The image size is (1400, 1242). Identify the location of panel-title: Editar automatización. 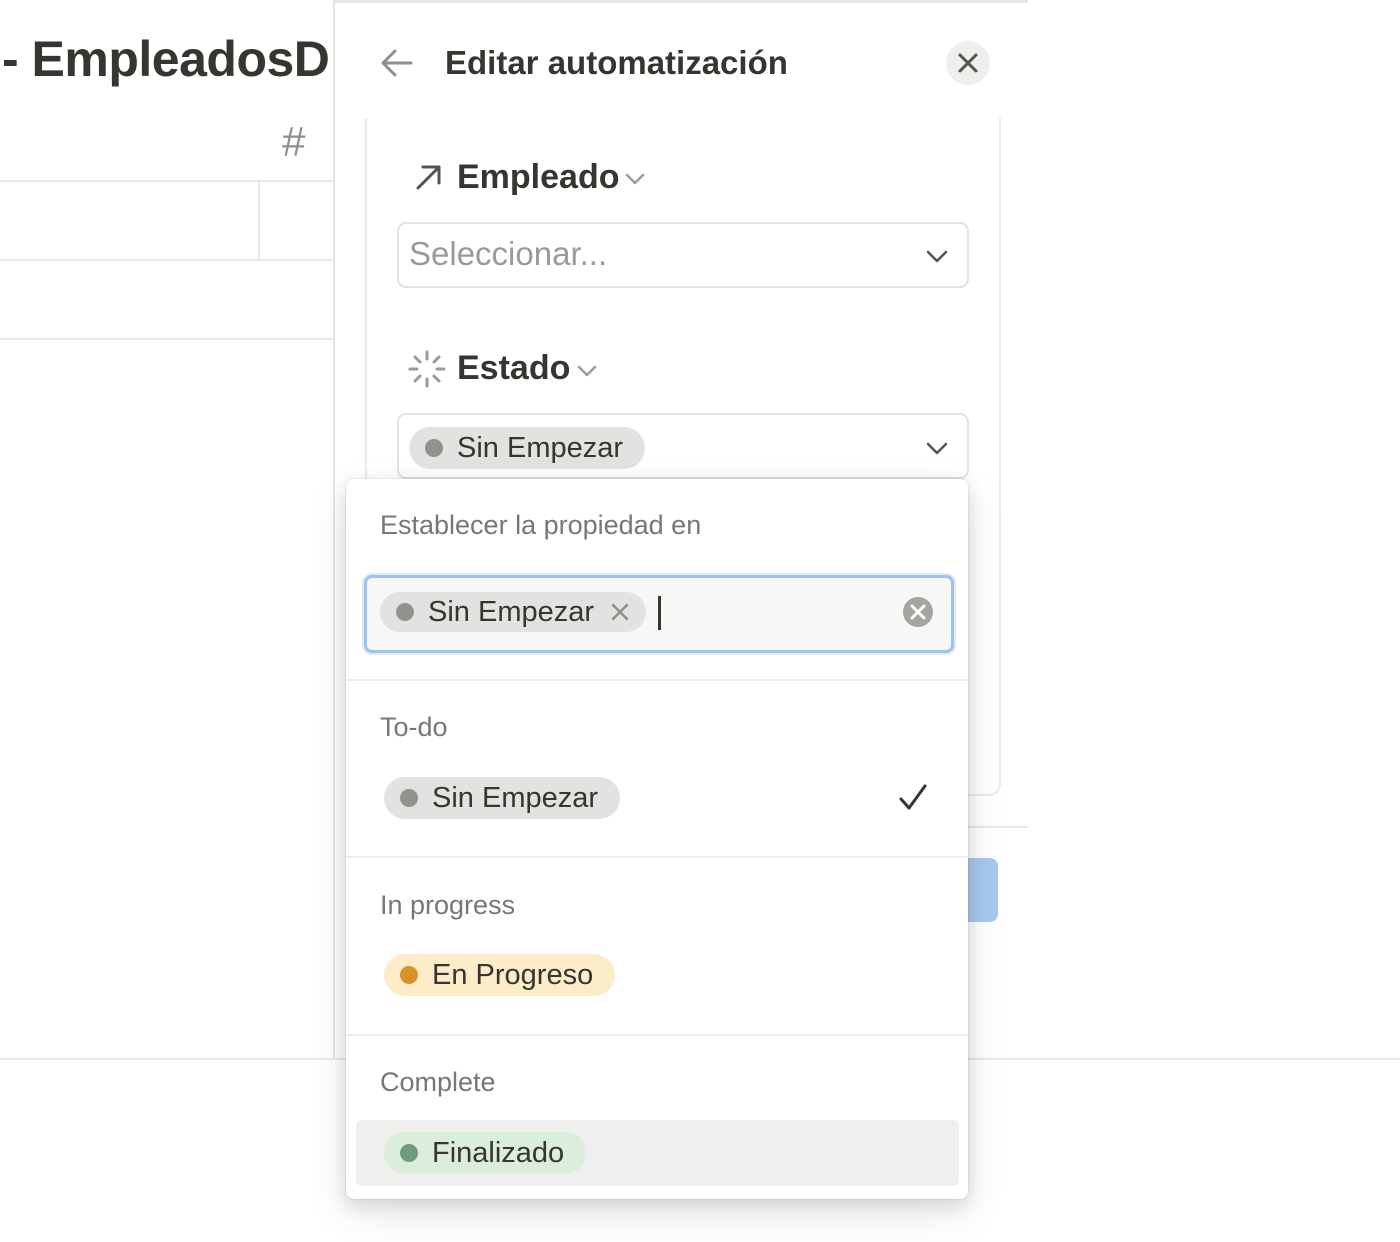
(616, 62).